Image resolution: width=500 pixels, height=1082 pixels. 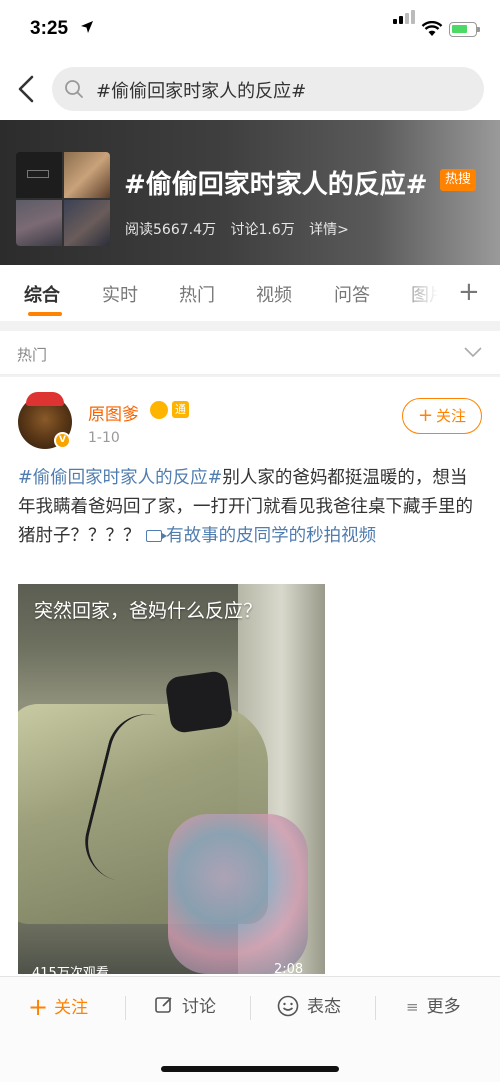 I want to click on add-tab-icon: +, so click(x=469, y=292).